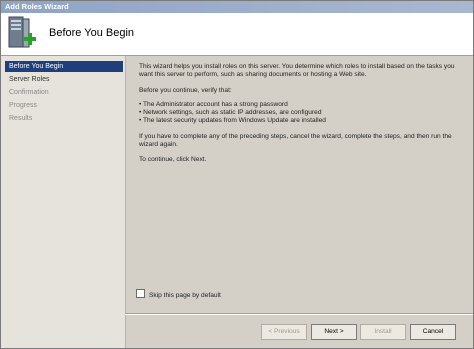 The width and height of the screenshot is (474, 349). I want to click on previous-button: < Previous, so click(284, 332).